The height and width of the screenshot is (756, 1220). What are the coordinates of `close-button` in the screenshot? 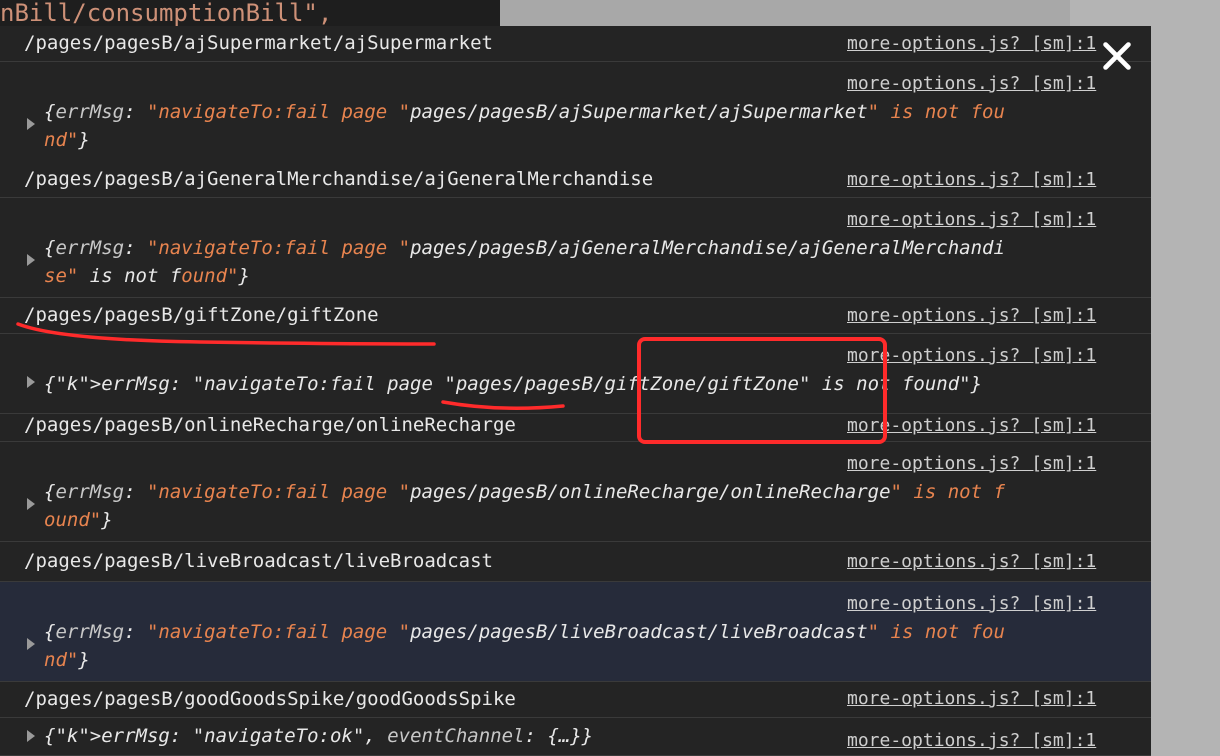 It's located at (1117, 56).